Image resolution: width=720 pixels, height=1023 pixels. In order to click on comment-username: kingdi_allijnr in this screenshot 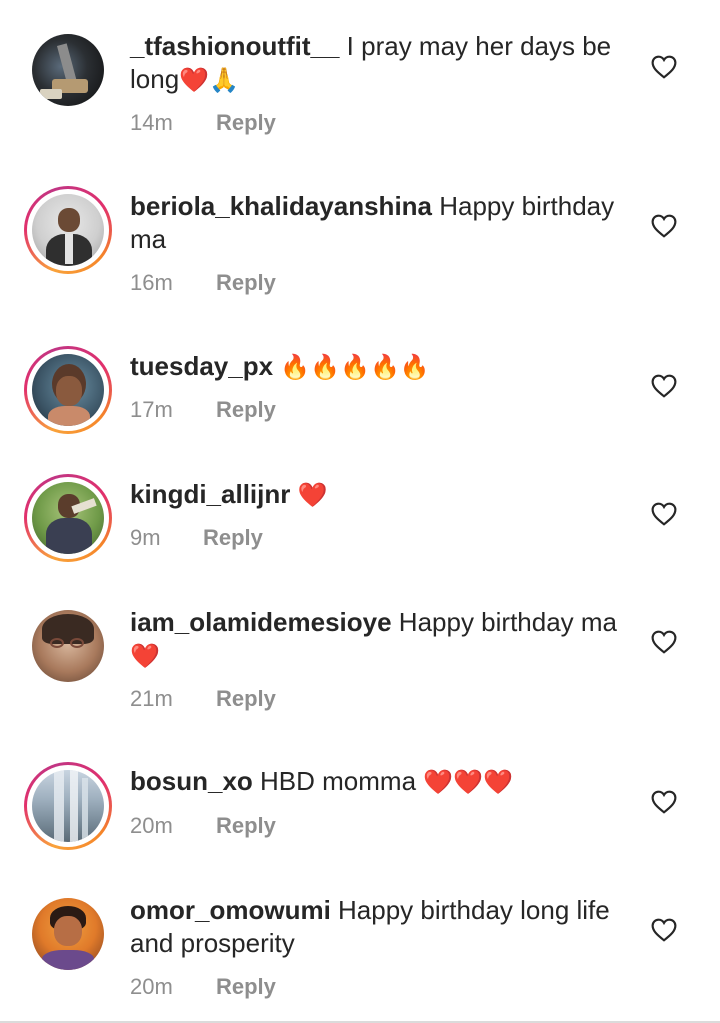, I will do `click(210, 494)`.